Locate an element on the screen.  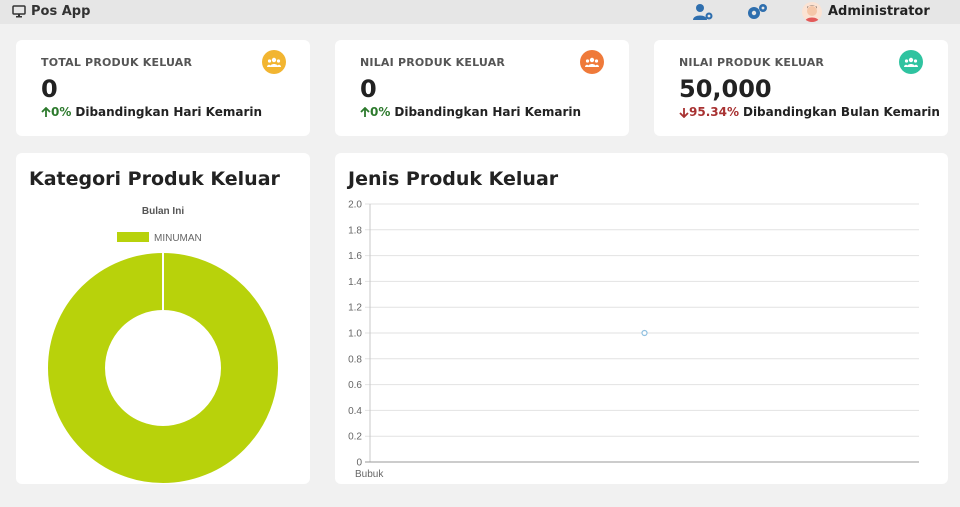
app-title: Pos App is located at coordinates (61, 11).